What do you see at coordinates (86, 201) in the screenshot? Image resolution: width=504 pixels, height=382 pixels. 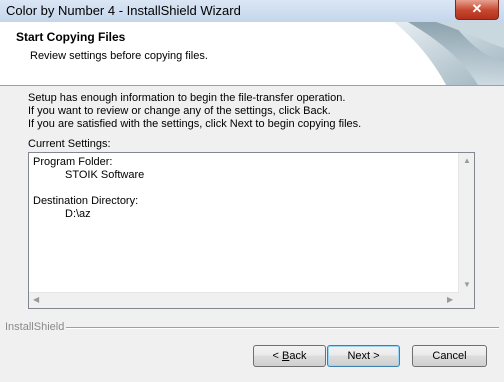 I see `destination-label: Destination Directory:` at bounding box center [86, 201].